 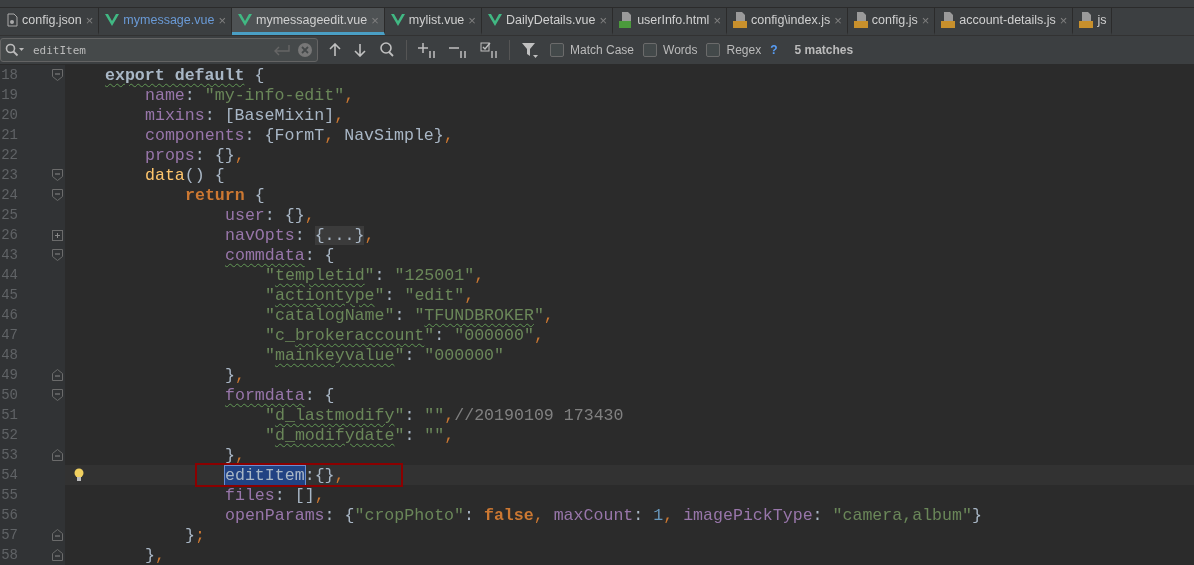 What do you see at coordinates (79, 475) in the screenshot?
I see `lightbulb-icon` at bounding box center [79, 475].